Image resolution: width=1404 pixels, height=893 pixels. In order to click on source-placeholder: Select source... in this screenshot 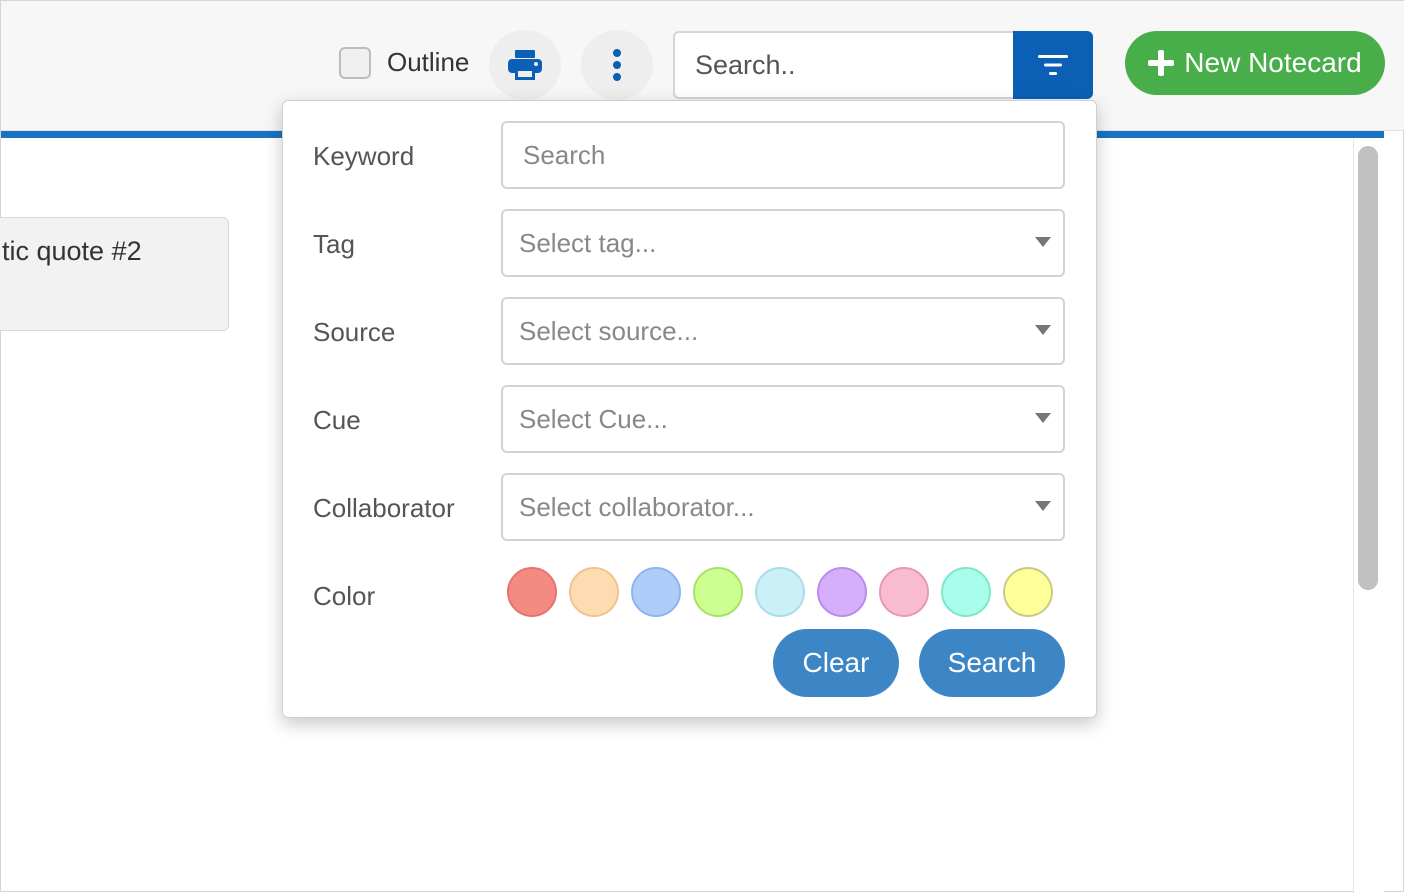, I will do `click(609, 331)`.